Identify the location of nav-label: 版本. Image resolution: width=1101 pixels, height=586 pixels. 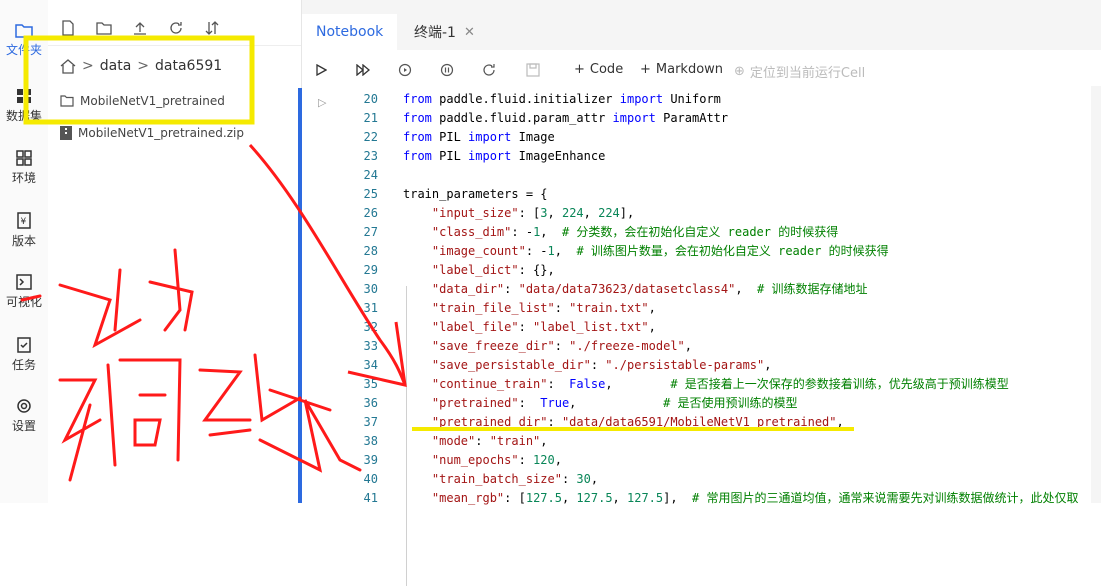
(23, 241).